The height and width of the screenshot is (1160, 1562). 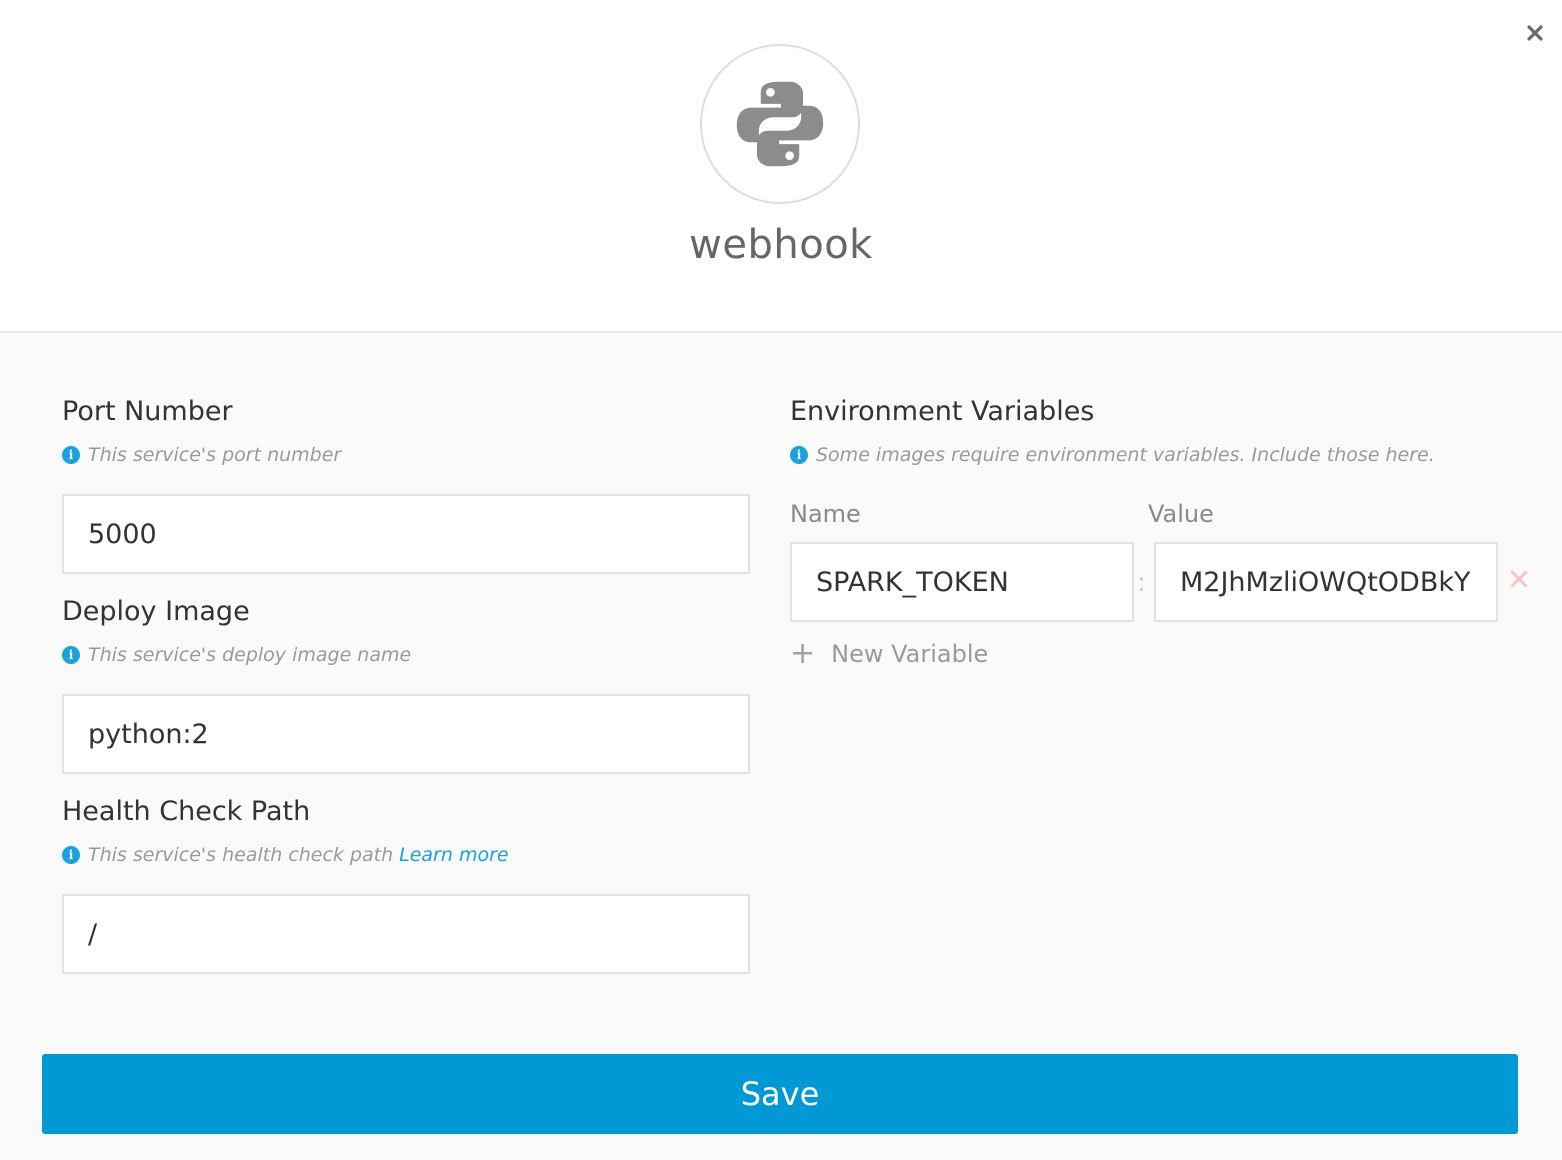 I want to click on close-button, so click(x=1535, y=33).